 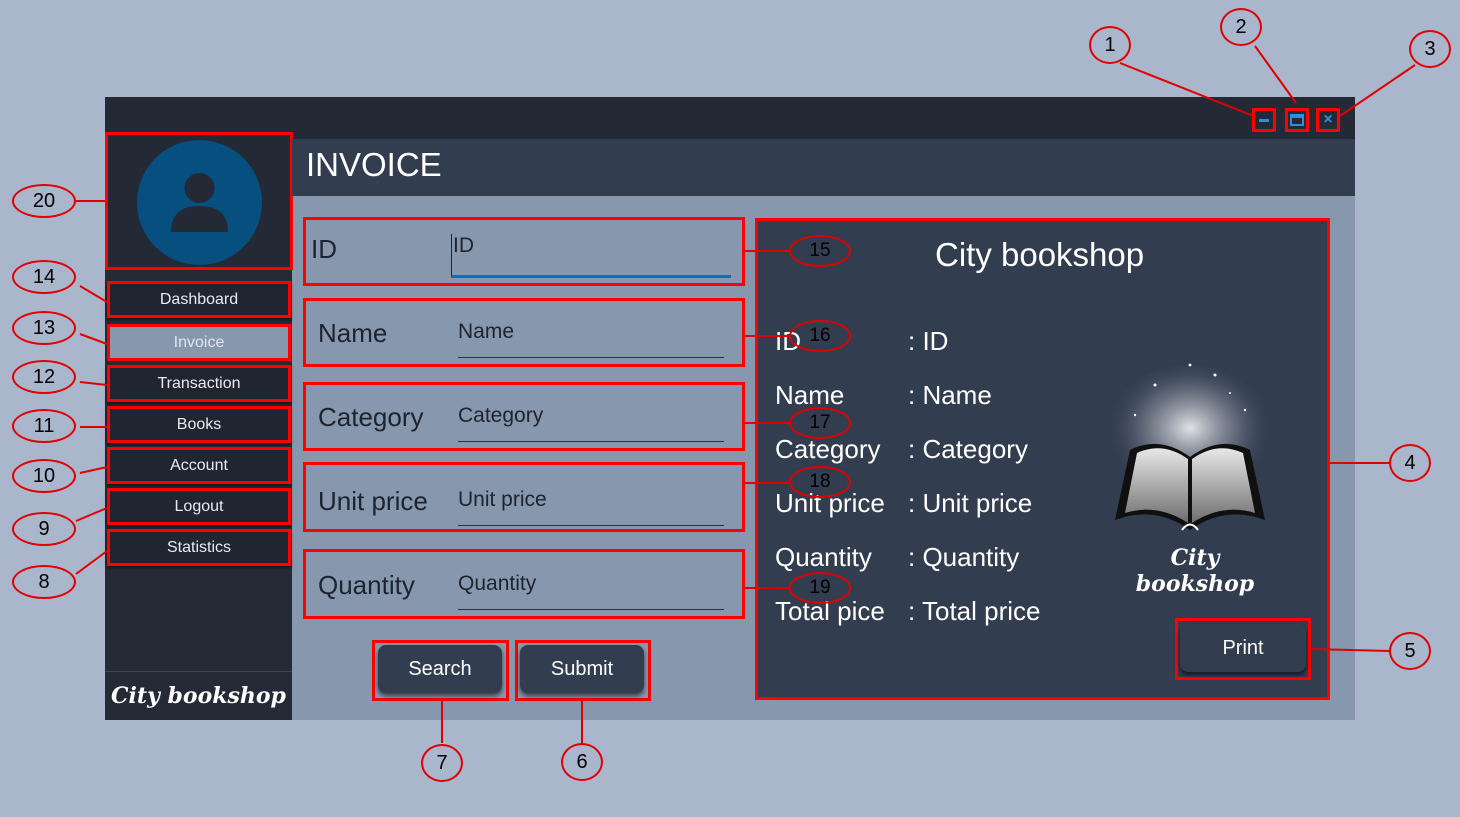 I want to click on callout-11: 11, so click(x=44, y=426).